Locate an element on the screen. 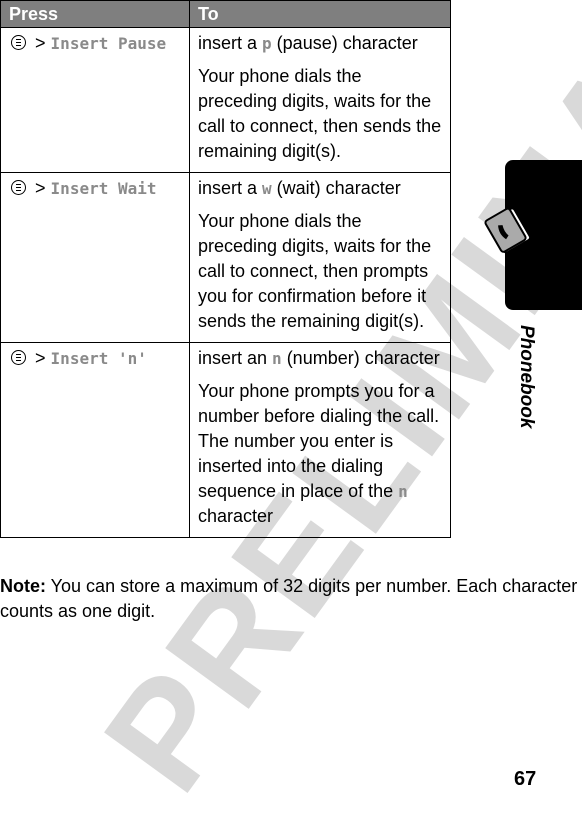  section-label: Phonebook is located at coordinates (526, 377).